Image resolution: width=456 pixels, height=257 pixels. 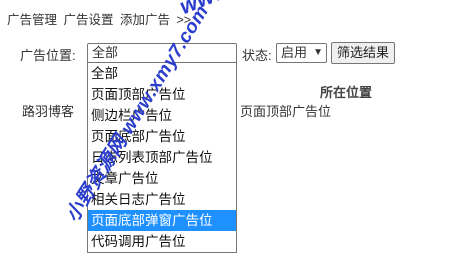 I want to click on dropdown-option: 相关日志广告位, so click(x=162, y=199).